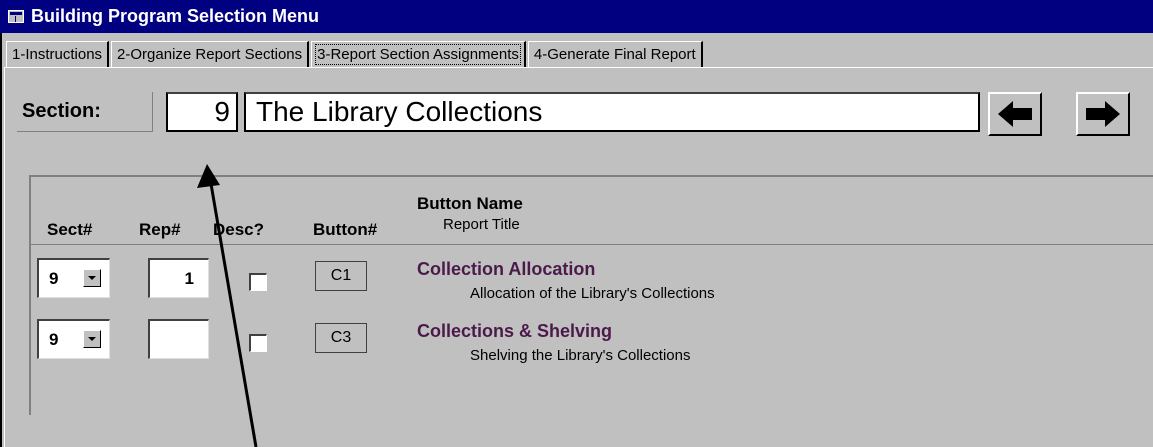 The height and width of the screenshot is (447, 1153). What do you see at coordinates (470, 203) in the screenshot?
I see `column-header-button-name: Button Name` at bounding box center [470, 203].